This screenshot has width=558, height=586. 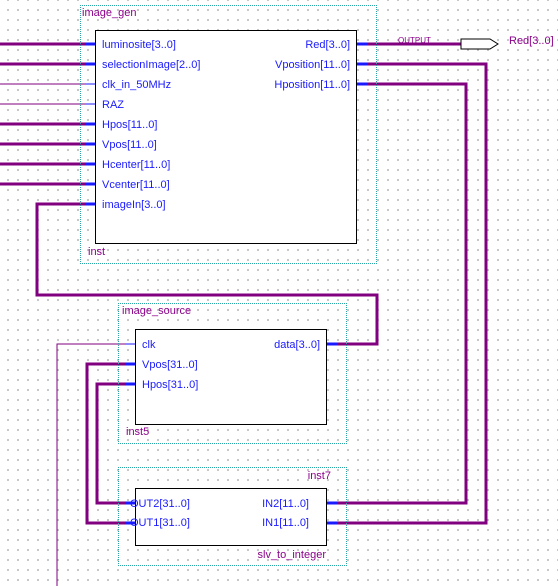 I want to click on image-source-instance: inst5, so click(x=138, y=432).